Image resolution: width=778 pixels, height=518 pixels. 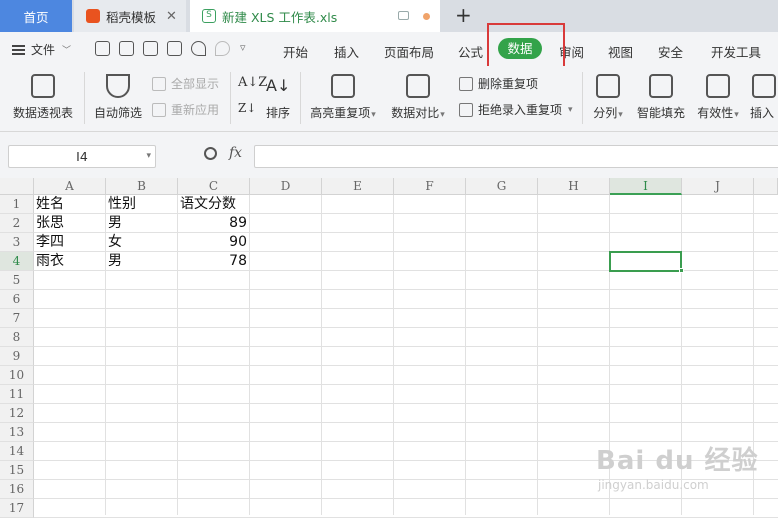 I want to click on cell: 雨衣, so click(x=50, y=261).